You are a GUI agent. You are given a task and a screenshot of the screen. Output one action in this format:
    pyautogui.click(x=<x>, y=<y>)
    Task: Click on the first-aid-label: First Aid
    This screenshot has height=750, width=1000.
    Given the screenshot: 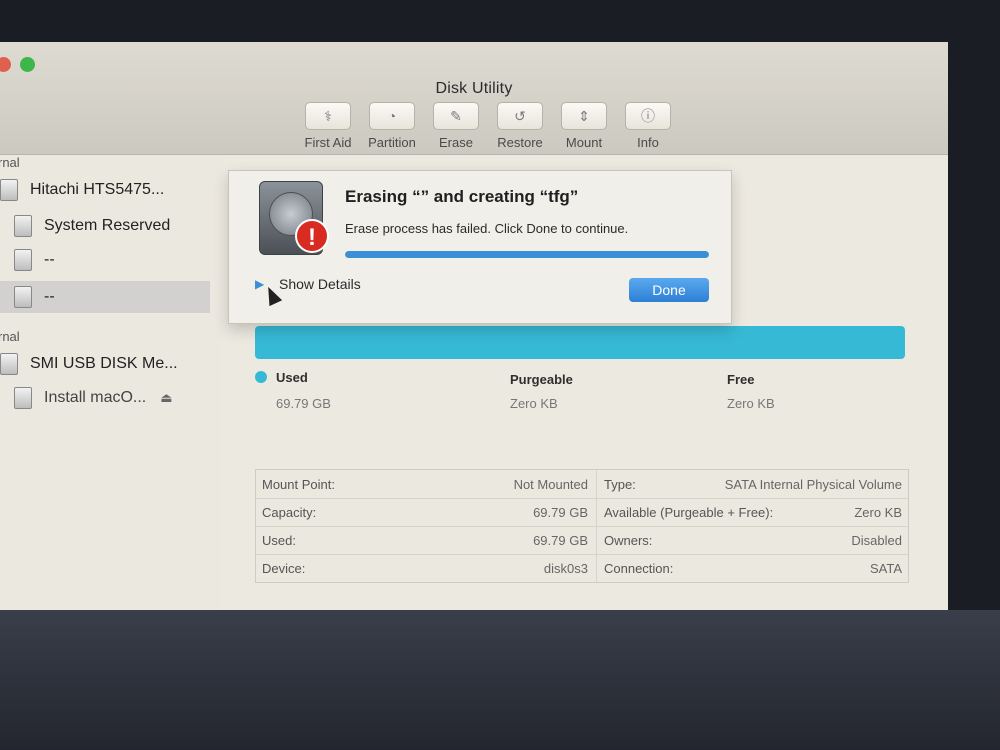 What is the action you would take?
    pyautogui.click(x=328, y=142)
    